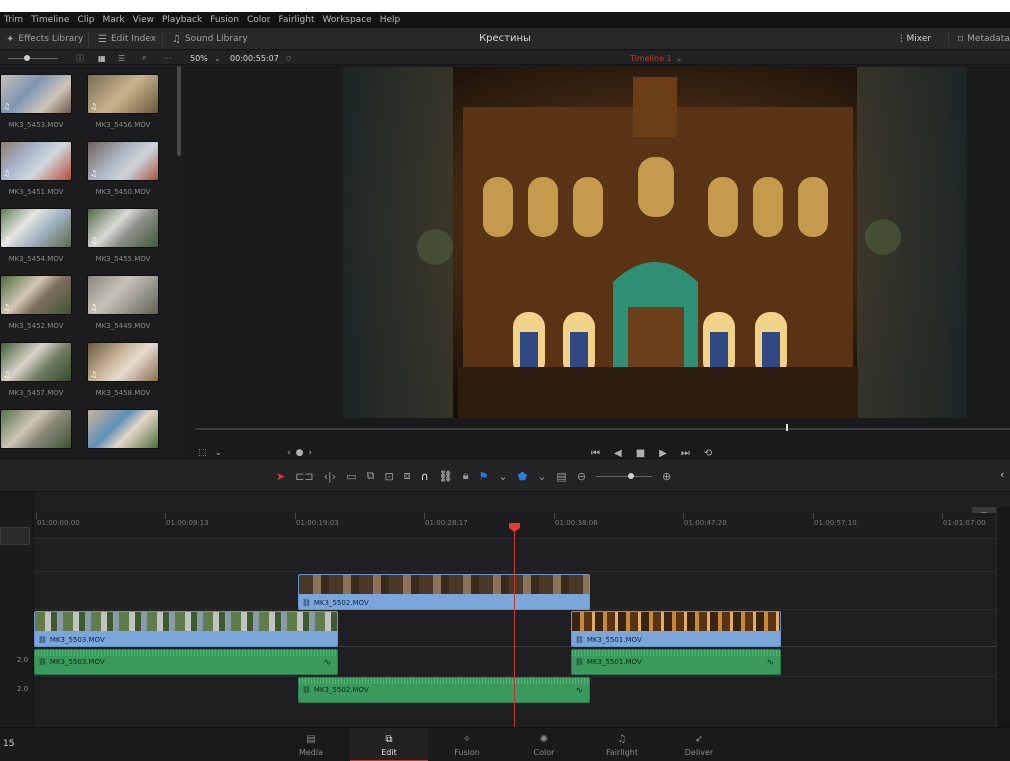  Describe the element at coordinates (1002, 474) in the screenshot. I see `chevron-left-icon: ‹` at that location.